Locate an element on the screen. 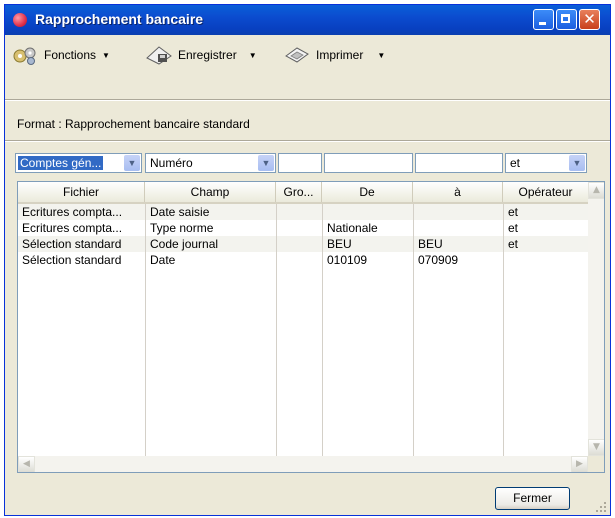 The width and height of the screenshot is (615, 518). fonctions-menu-button: Fonctions ▼ is located at coordinates (60, 55).